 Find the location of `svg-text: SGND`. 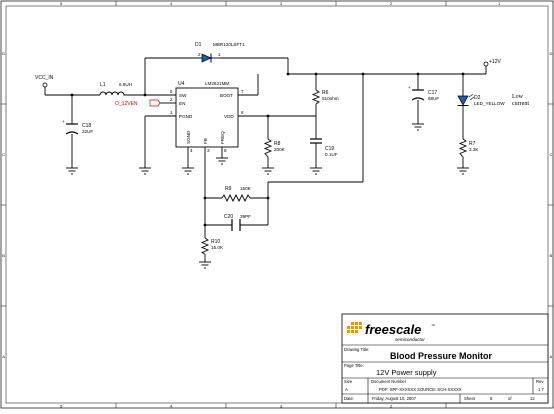

svg-text: SGND is located at coordinates (188, 137).